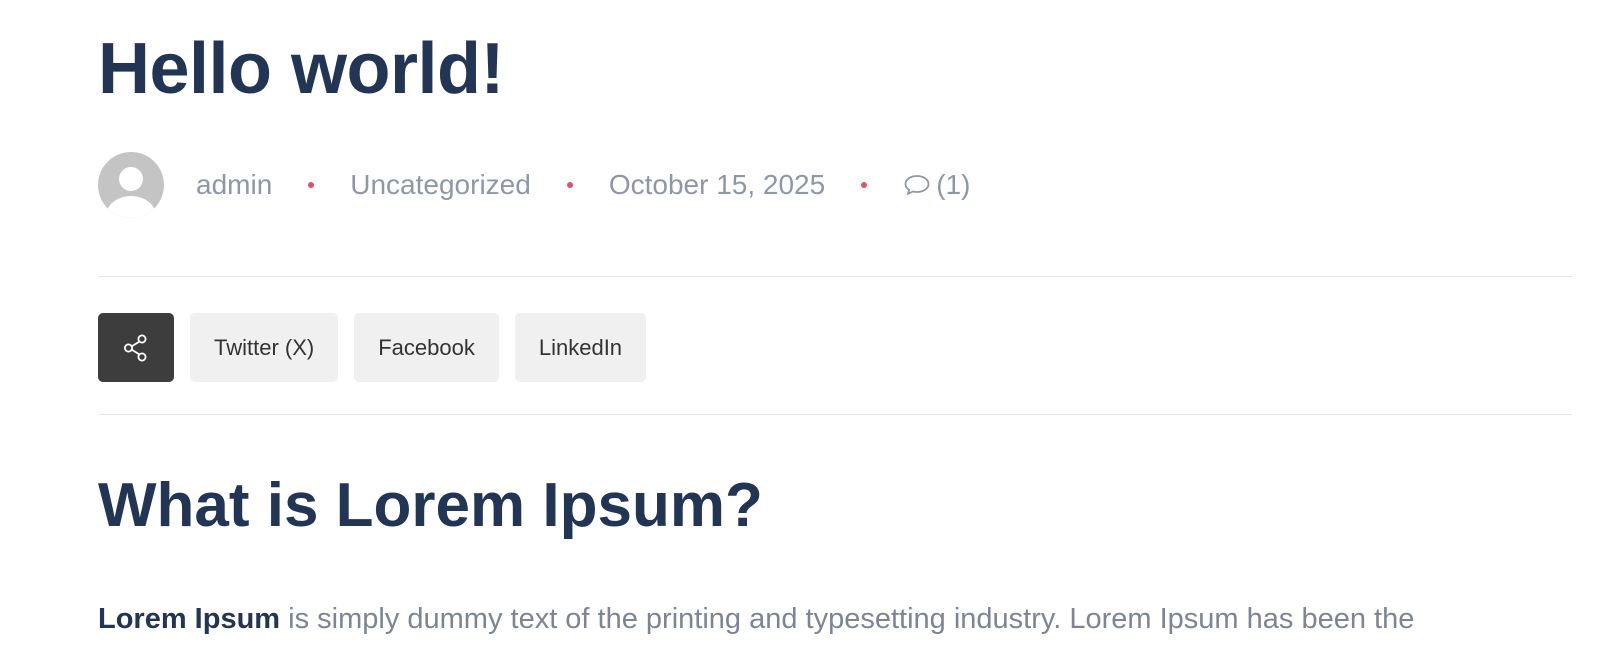 The height and width of the screenshot is (656, 1618). Describe the element at coordinates (835, 414) in the screenshot. I see `bottom-divider` at that location.